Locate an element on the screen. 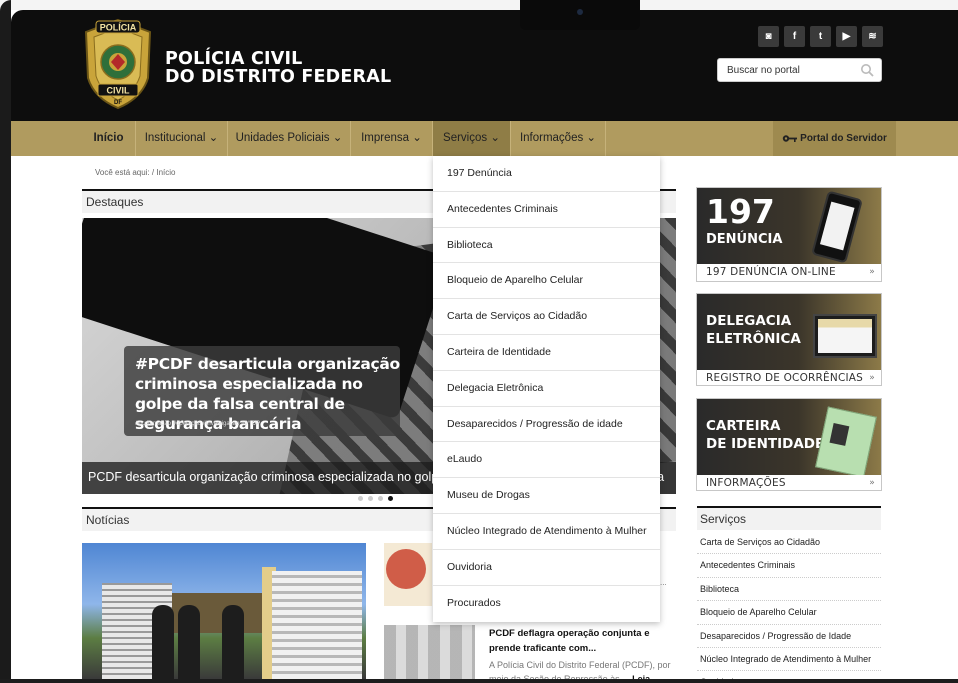  news-image-gate is located at coordinates (317, 625).